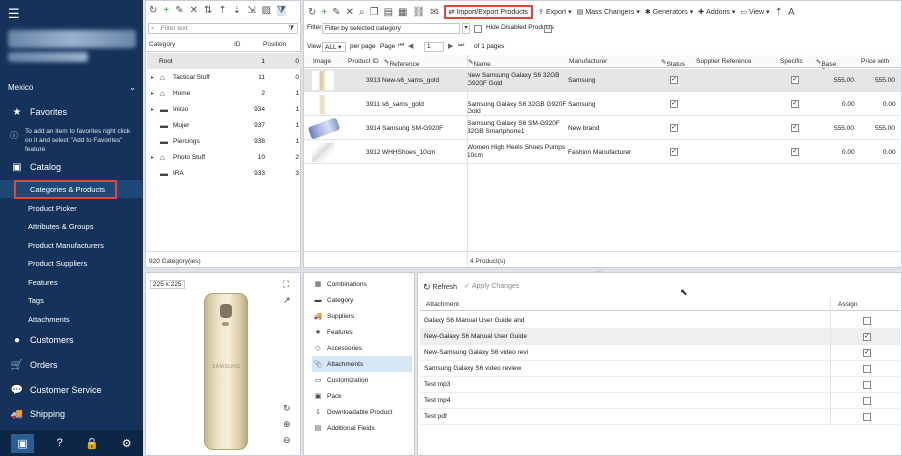 The width and height of the screenshot is (902, 456). Describe the element at coordinates (322, 61) in the screenshot. I see `col-image: Image` at that location.